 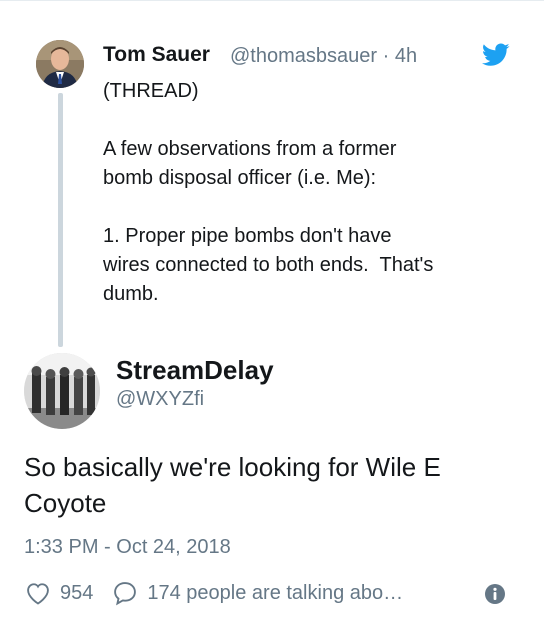 I want to click on reply-author-handle: @WXYZfi, so click(x=160, y=399).